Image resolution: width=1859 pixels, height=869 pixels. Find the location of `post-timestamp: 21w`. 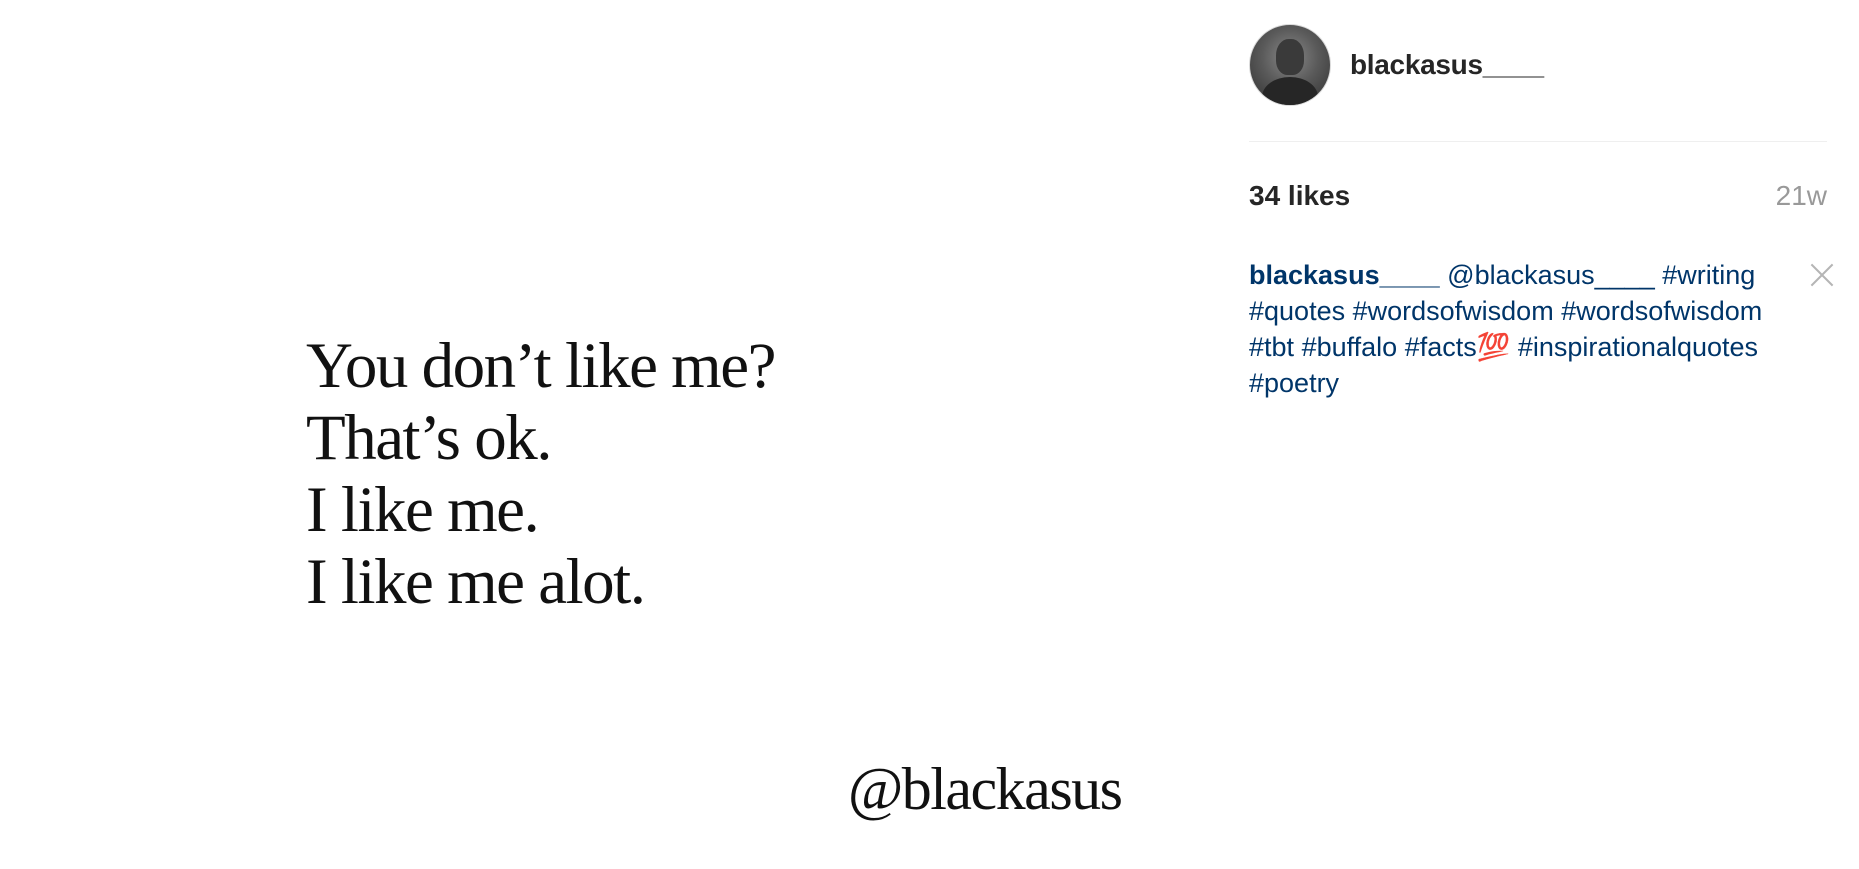

post-timestamp: 21w is located at coordinates (1801, 196).